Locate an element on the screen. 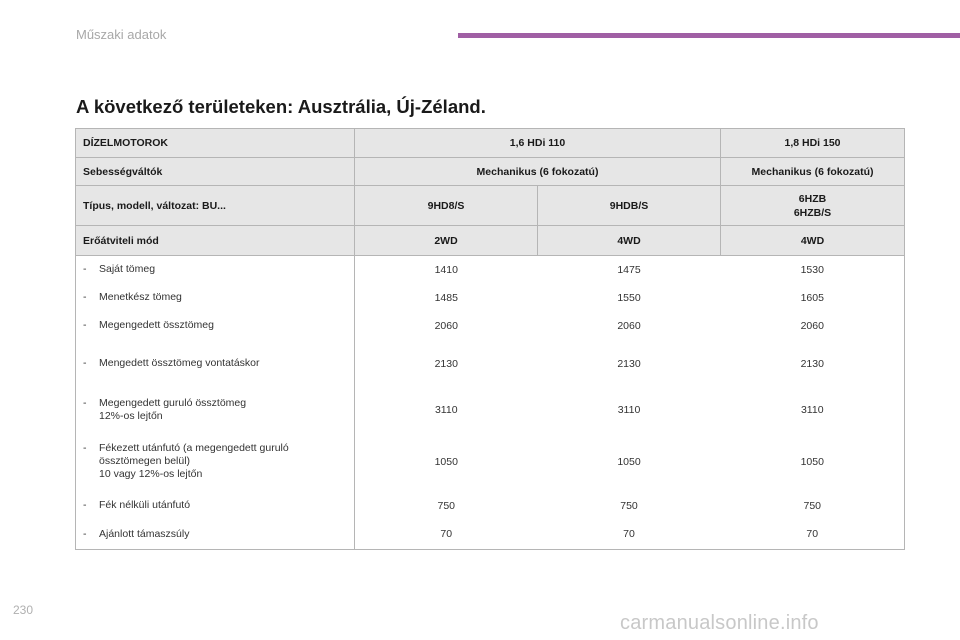 The image size is (960, 640). cell-col2: 2060 is located at coordinates (629, 325).